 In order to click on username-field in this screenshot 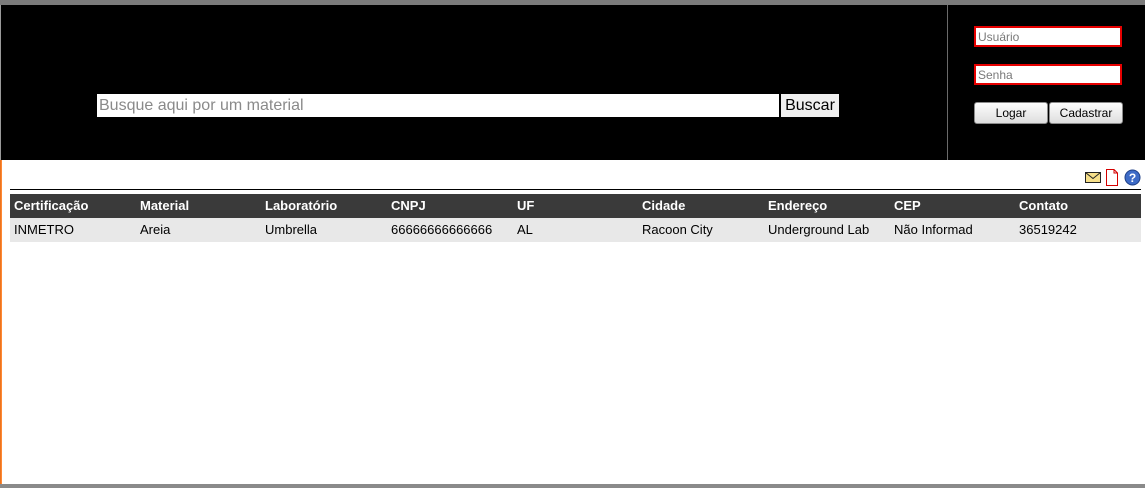, I will do `click(1048, 36)`.